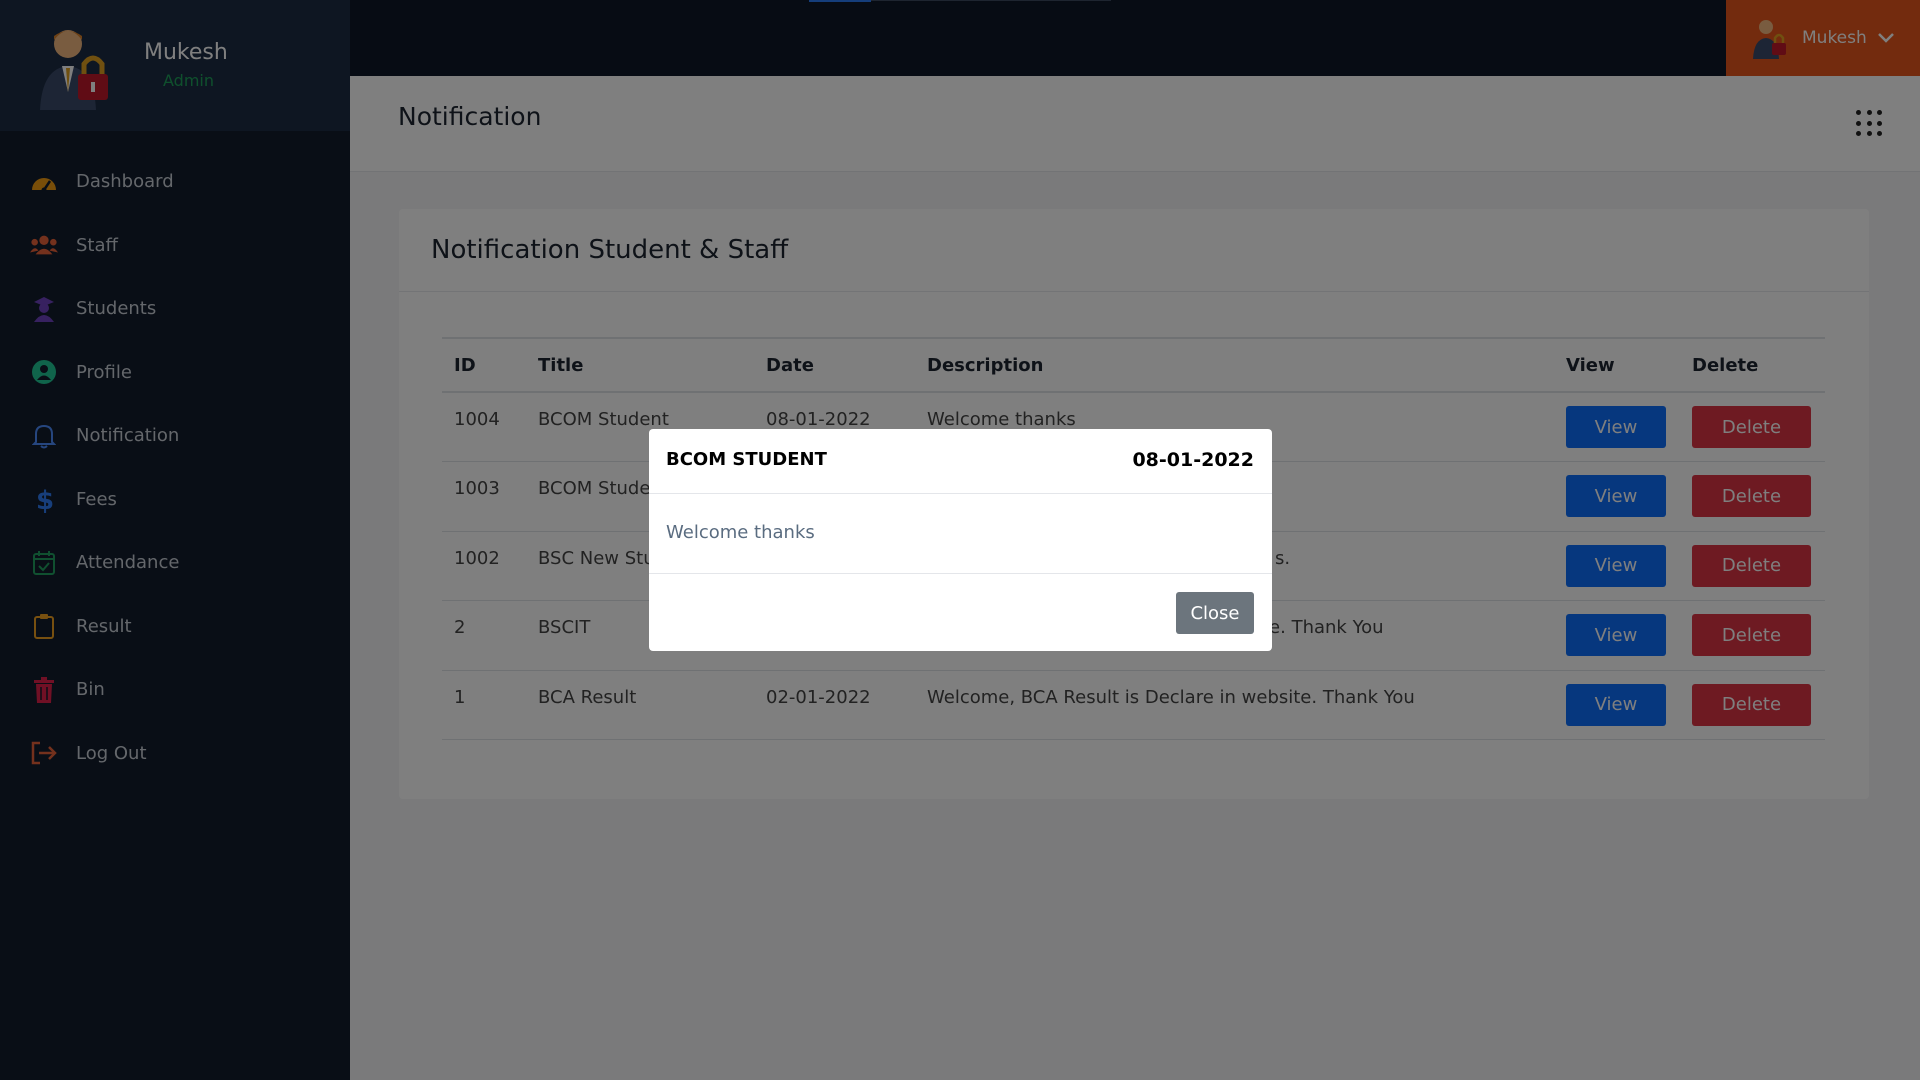 The image size is (1920, 1080). What do you see at coordinates (740, 532) in the screenshot?
I see `modal-message: Welcome thanks` at bounding box center [740, 532].